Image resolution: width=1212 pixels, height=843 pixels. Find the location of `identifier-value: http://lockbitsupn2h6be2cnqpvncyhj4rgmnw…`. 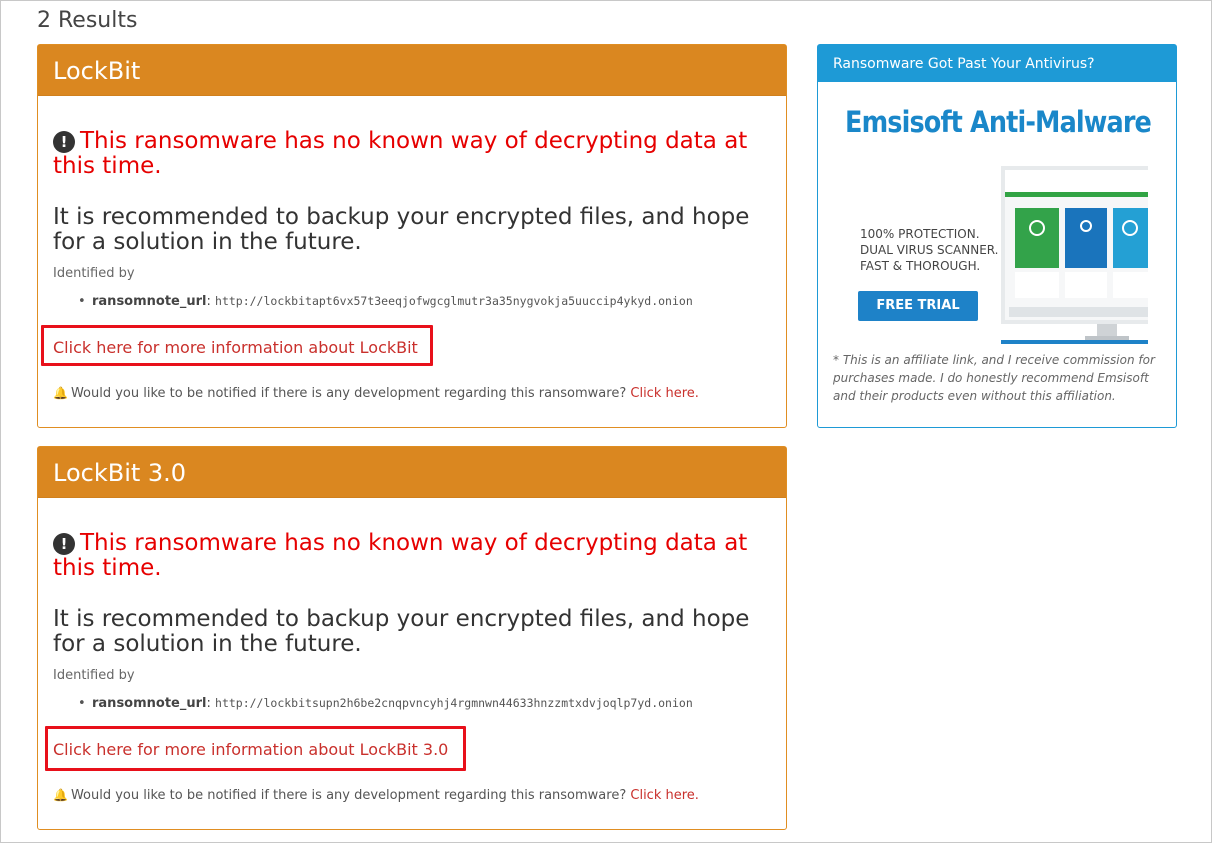

identifier-value: http://lockbitsupn2h6be2cnqpvncyhj4rgmnw… is located at coordinates (454, 703).